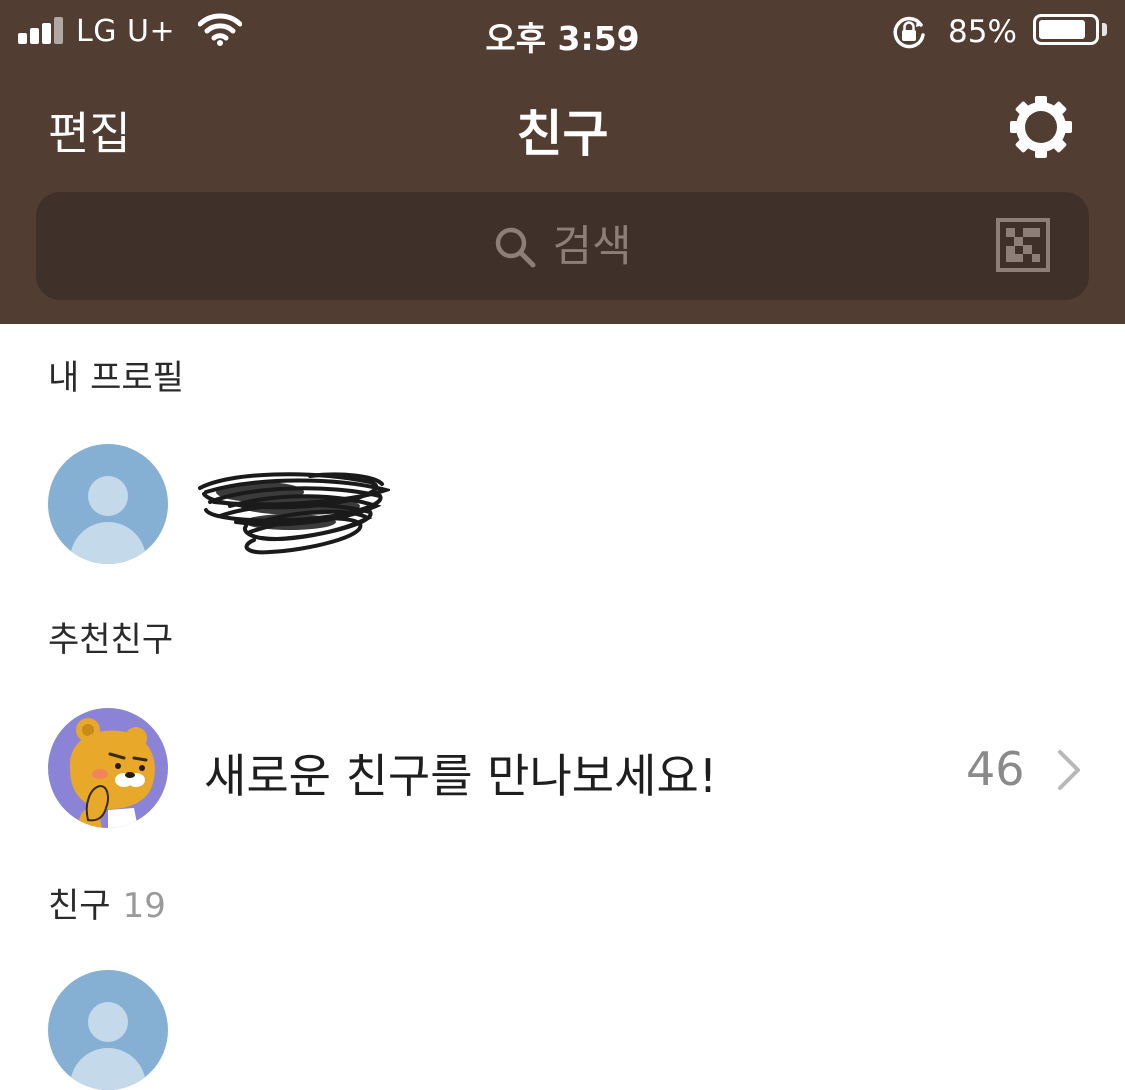 This screenshot has height=1090, width=1125. I want to click on search-icon, so click(516, 247).